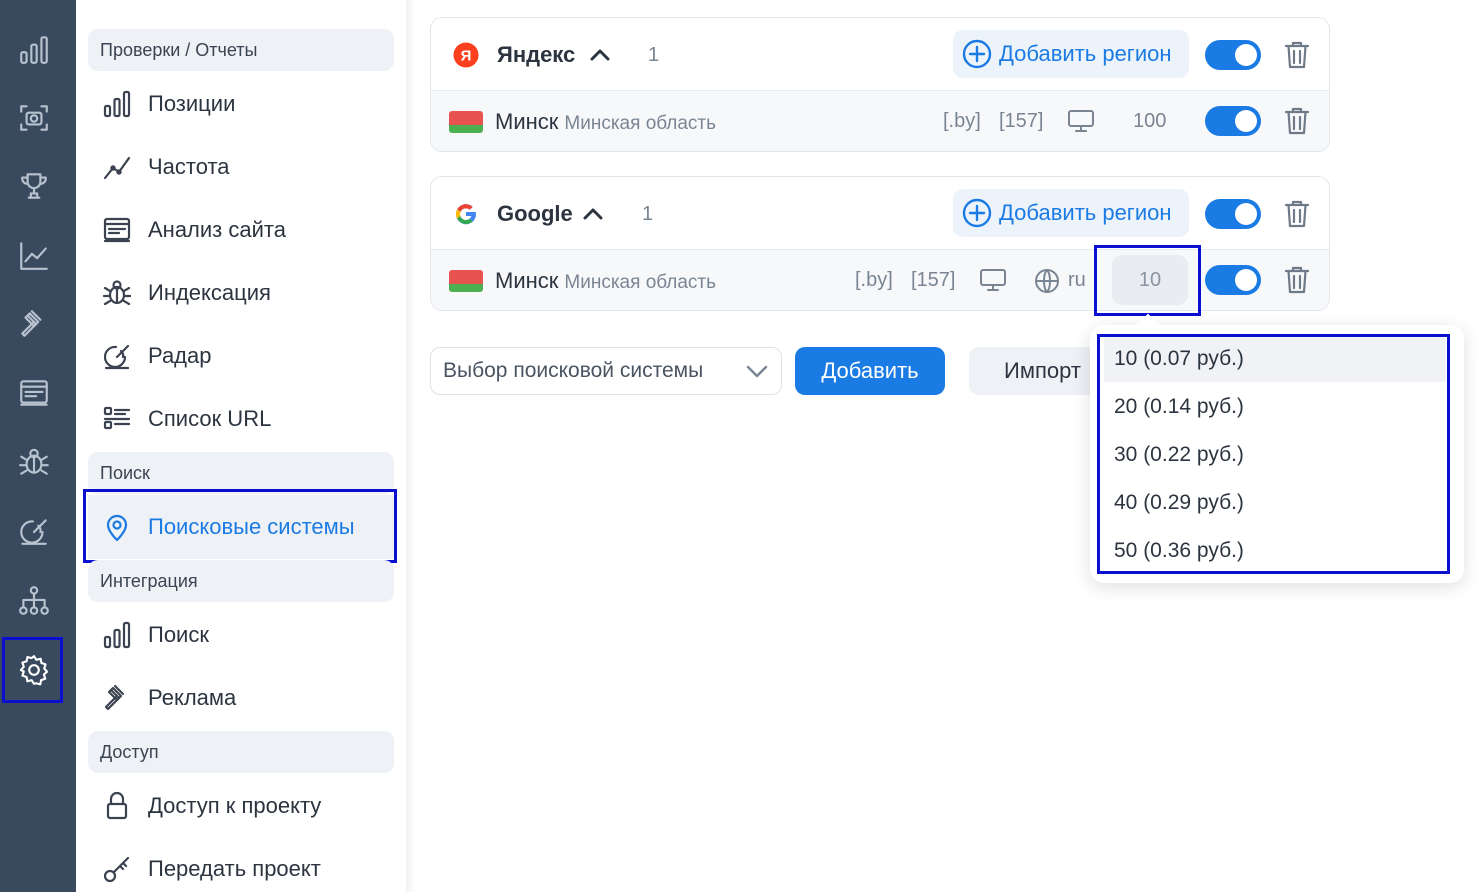 This screenshot has height=892, width=1479. What do you see at coordinates (234, 868) in the screenshot?
I see `nav-item-label: Передать проект` at bounding box center [234, 868].